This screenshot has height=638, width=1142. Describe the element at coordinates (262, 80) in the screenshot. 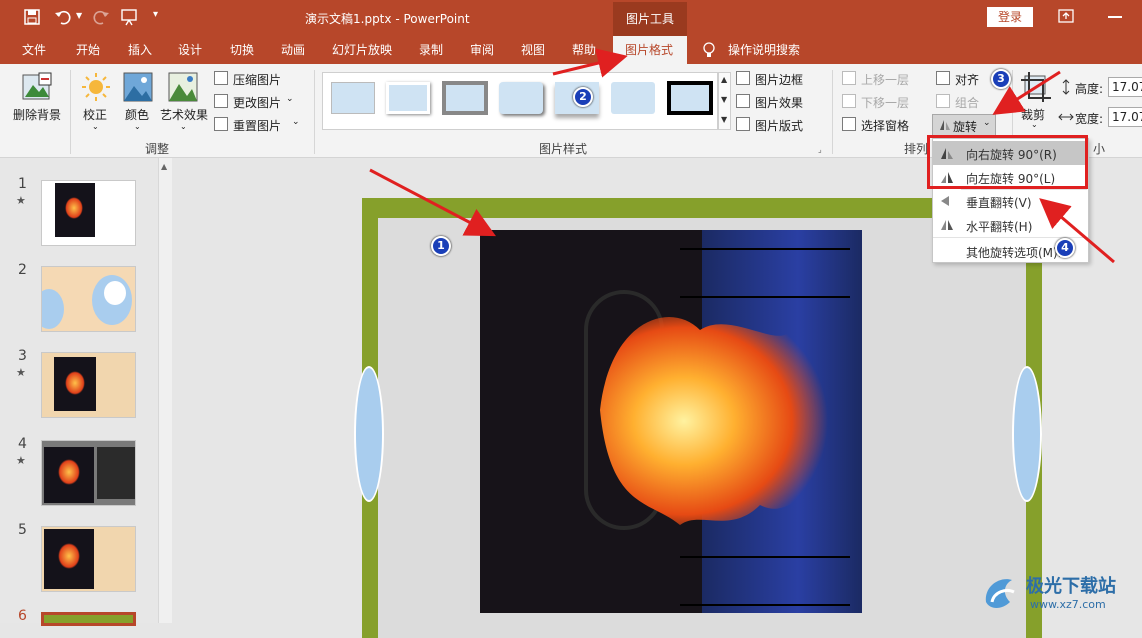

I see `compress-pictures-button: 压缩图片` at that location.